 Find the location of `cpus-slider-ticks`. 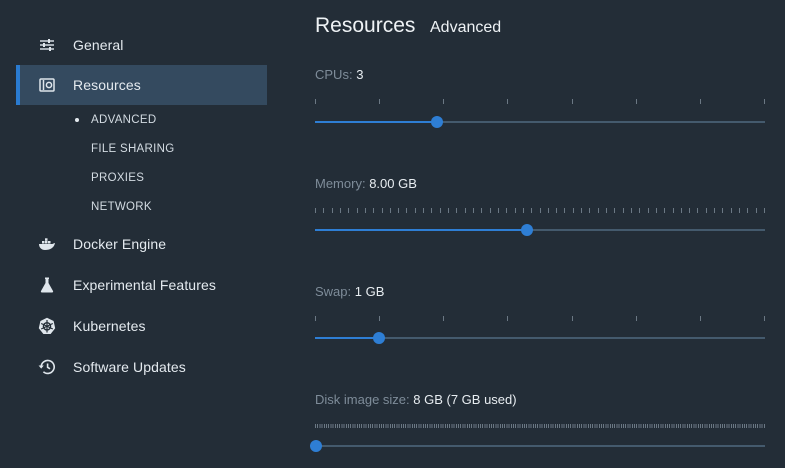

cpus-slider-ticks is located at coordinates (540, 102).